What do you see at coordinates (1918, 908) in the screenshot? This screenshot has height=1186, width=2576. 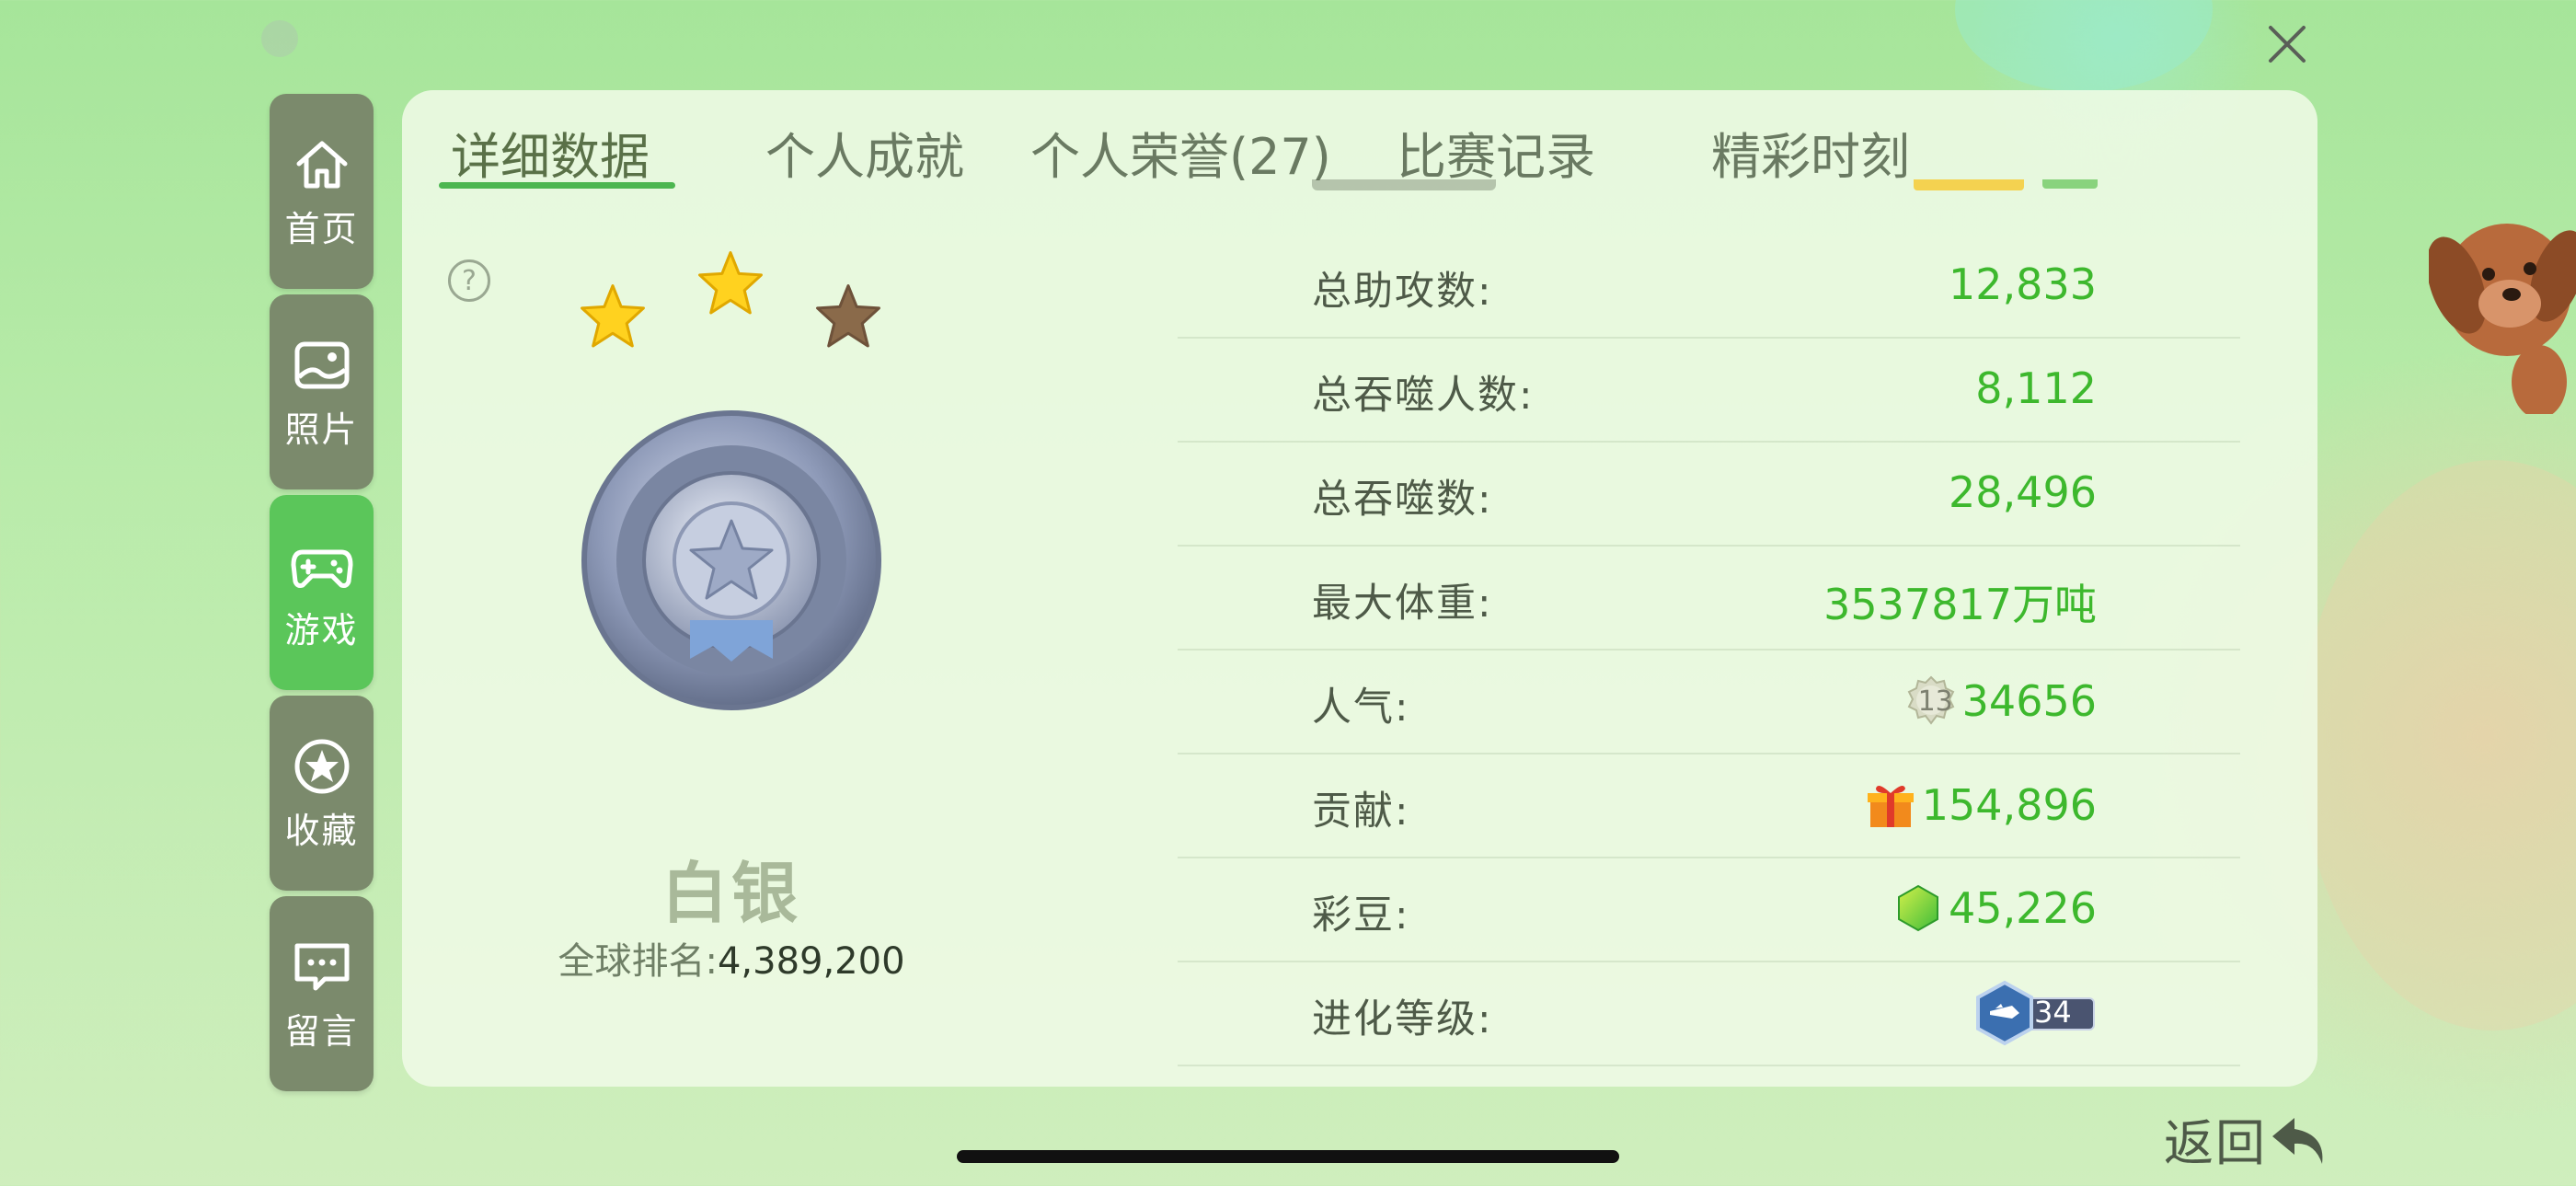 I see `bean-icon` at bounding box center [1918, 908].